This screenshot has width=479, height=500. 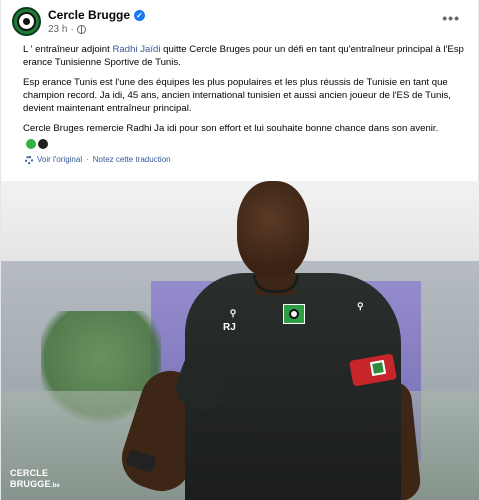 I want to click on watermark-line-1: CERCLE, so click(x=29, y=473).